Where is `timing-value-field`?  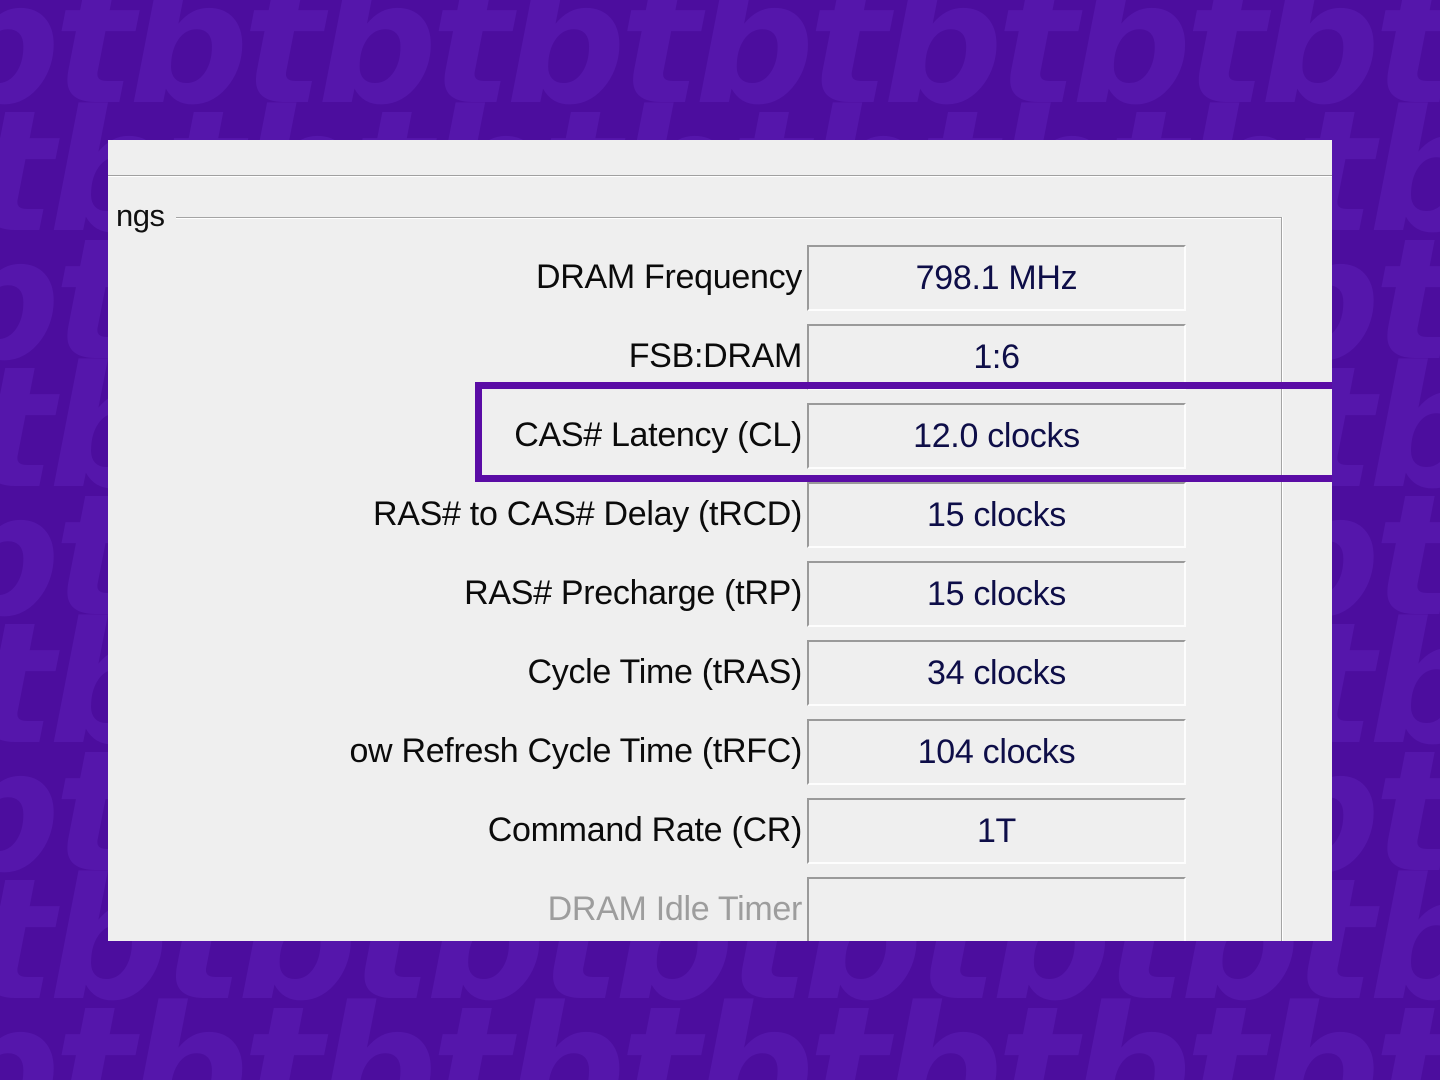
timing-value-field is located at coordinates (996, 909).